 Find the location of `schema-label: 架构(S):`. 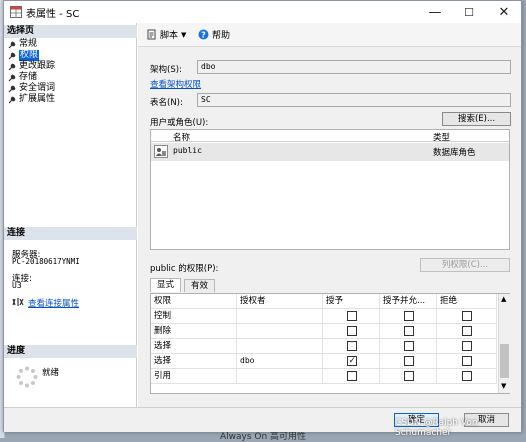

schema-label: 架构(S): is located at coordinates (166, 70).